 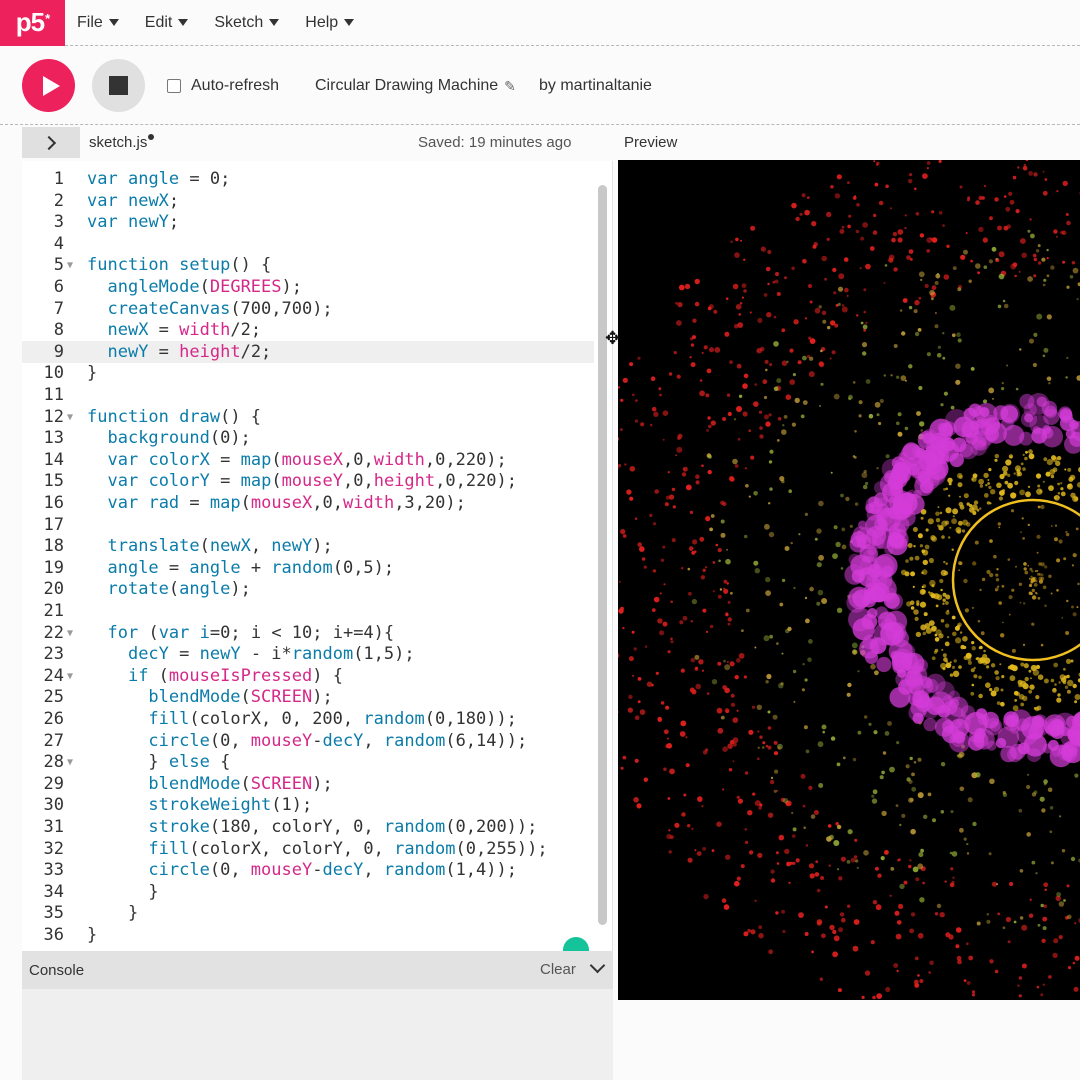 I want to click on menu-file-label: File, so click(x=90, y=22).